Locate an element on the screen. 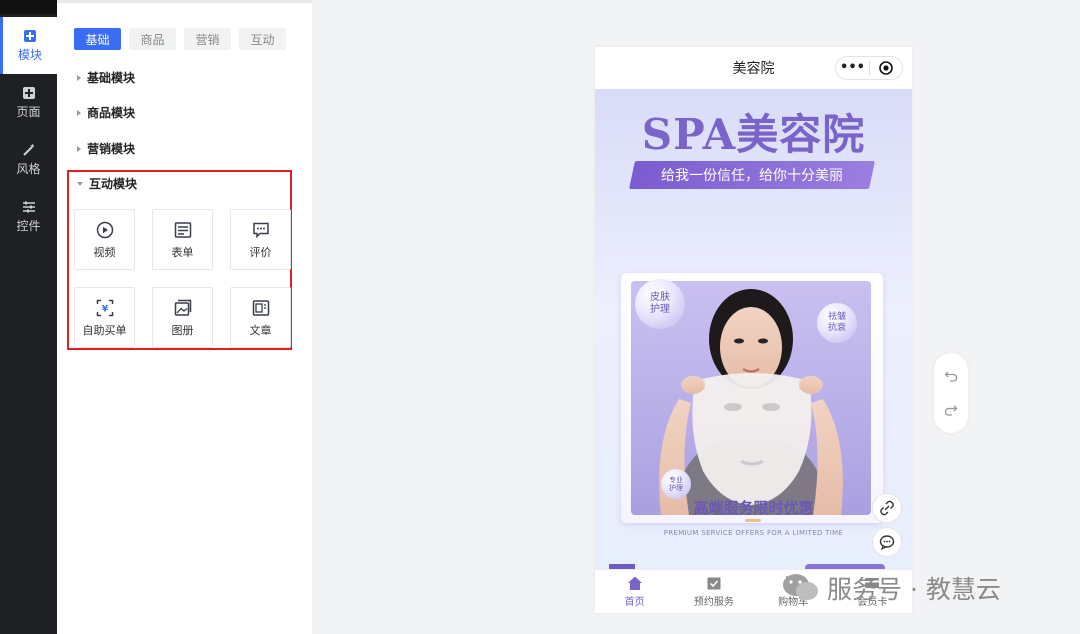 The image size is (1080, 634). magic-wand-icon is located at coordinates (29, 150).